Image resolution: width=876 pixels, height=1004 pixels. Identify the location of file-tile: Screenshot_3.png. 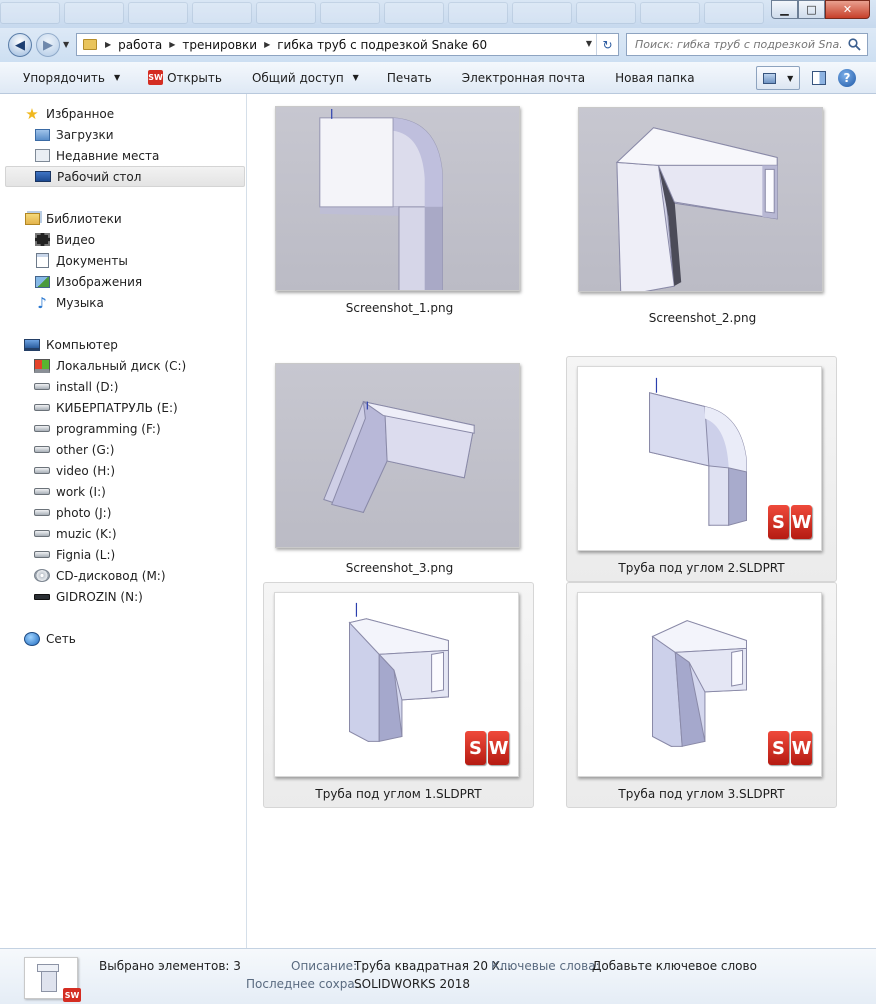
(399, 469).